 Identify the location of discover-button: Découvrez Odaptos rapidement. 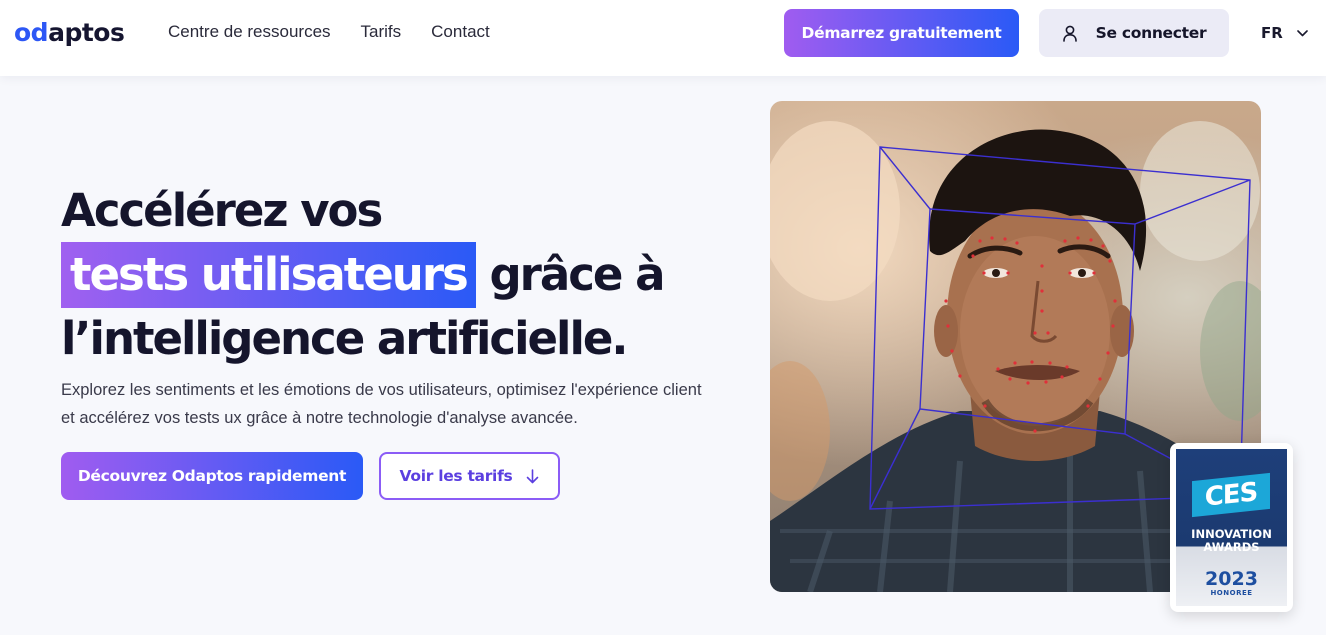
(212, 476).